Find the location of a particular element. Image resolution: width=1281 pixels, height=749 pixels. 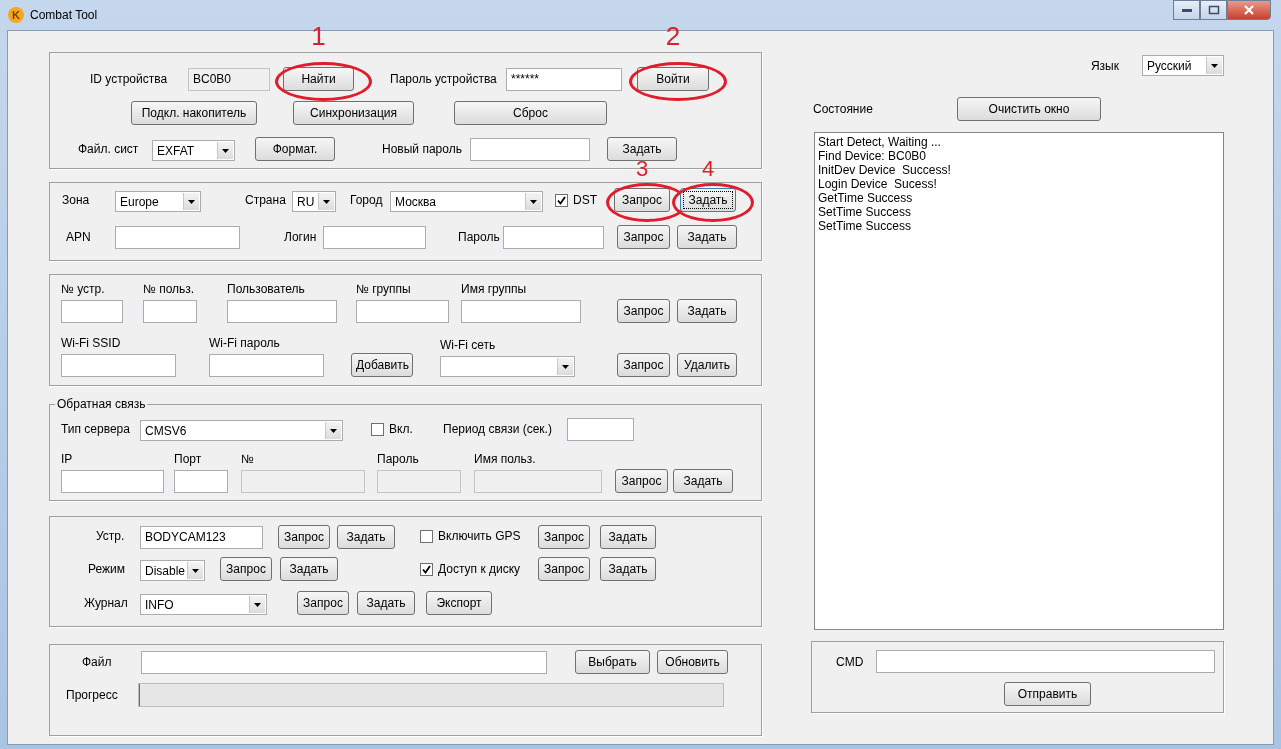

annotation-number: 3 is located at coordinates (642, 169).